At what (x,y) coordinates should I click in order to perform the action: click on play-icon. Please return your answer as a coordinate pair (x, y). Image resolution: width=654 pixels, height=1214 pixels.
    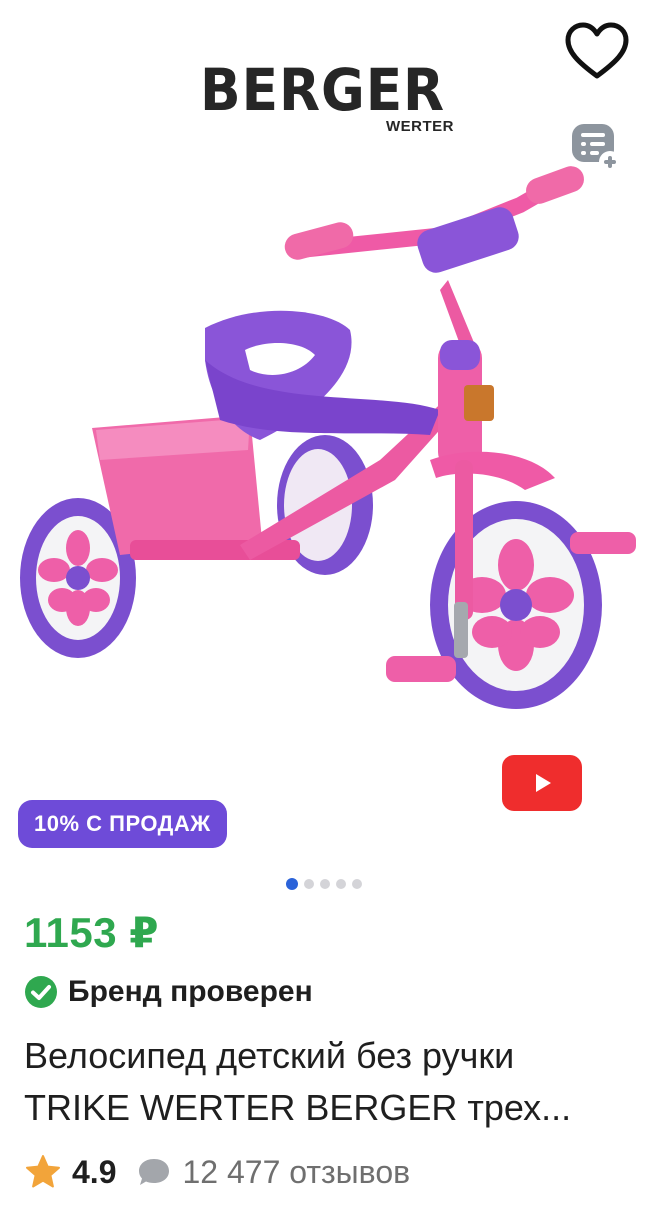
    Looking at the image, I should click on (543, 783).